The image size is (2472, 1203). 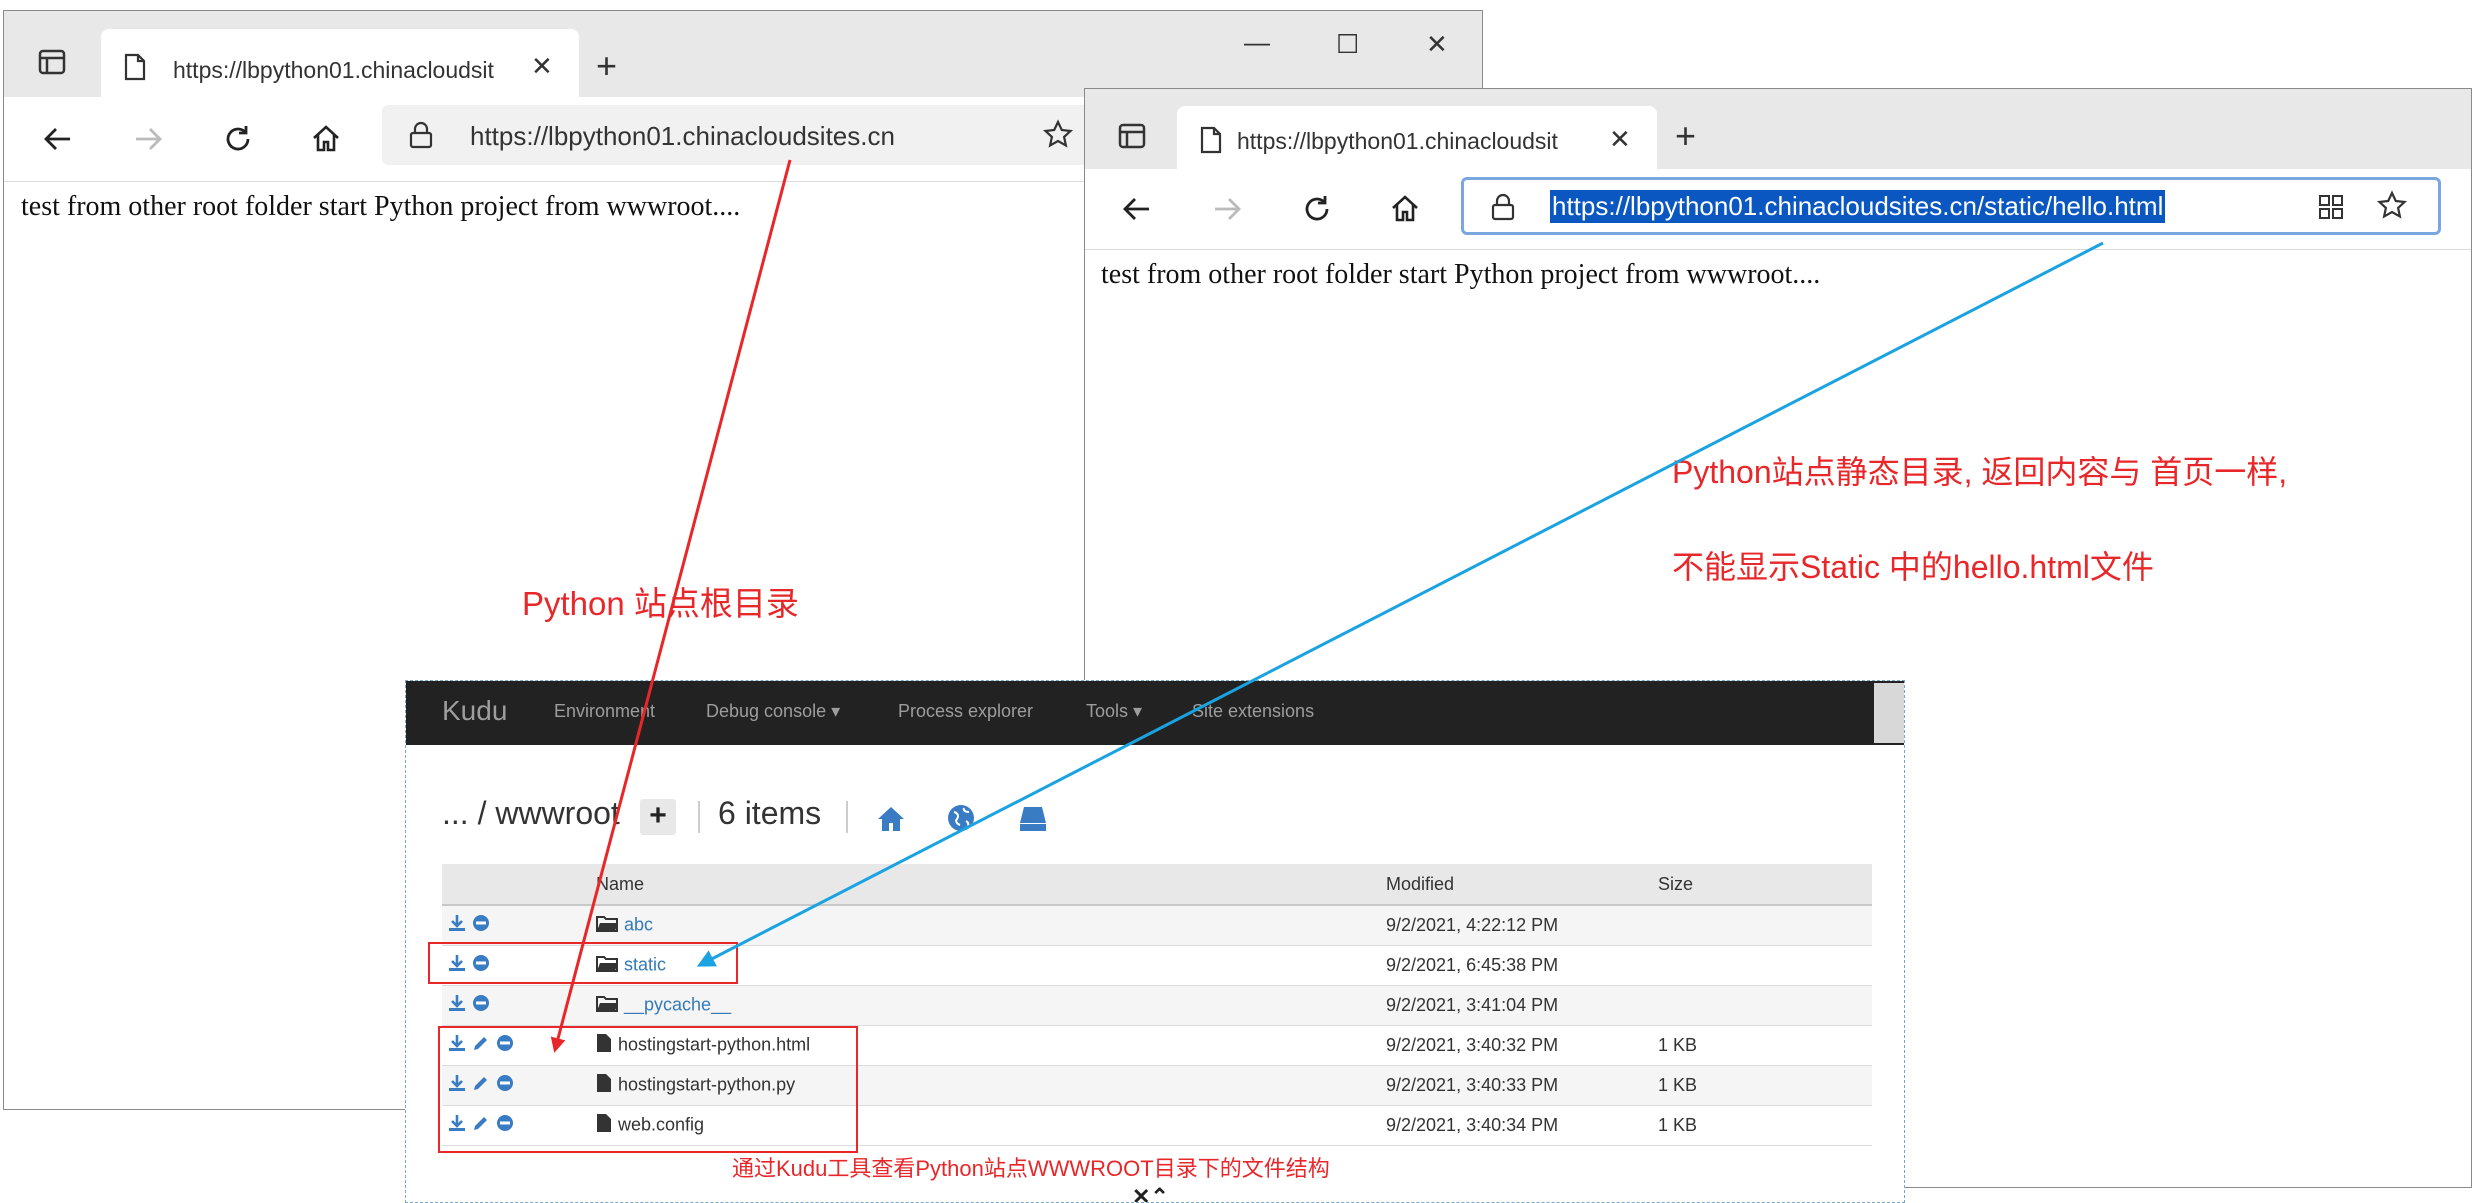 I want to click on arrow-red-upper, so click(x=720, y=425).